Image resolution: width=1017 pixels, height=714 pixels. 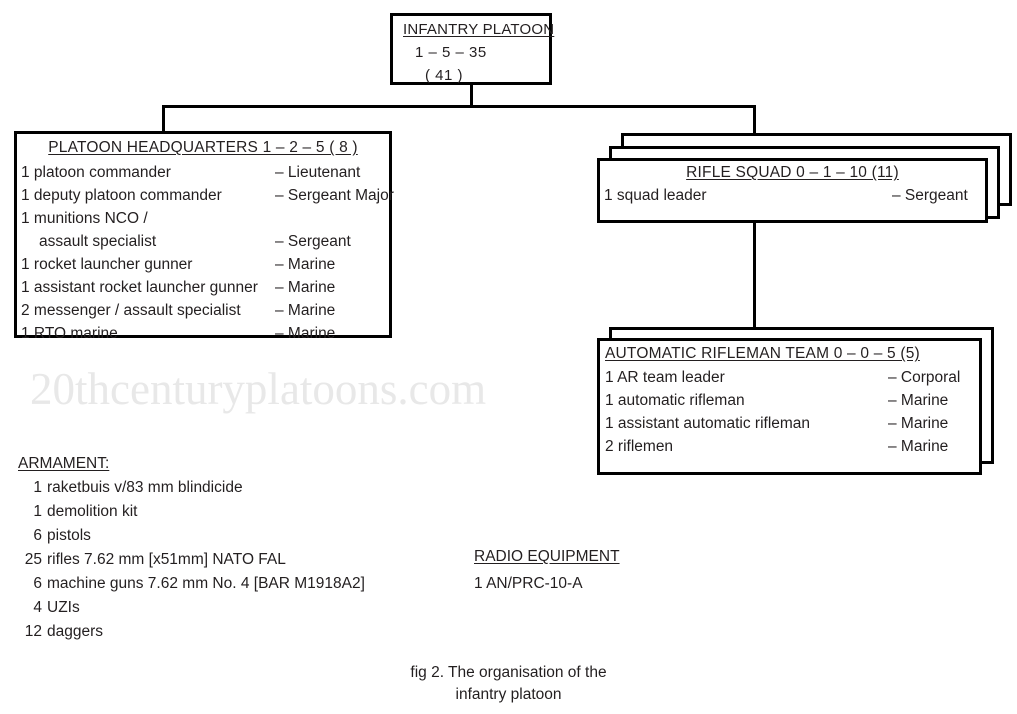 I want to click on armament-qty: 4, so click(x=37, y=607).